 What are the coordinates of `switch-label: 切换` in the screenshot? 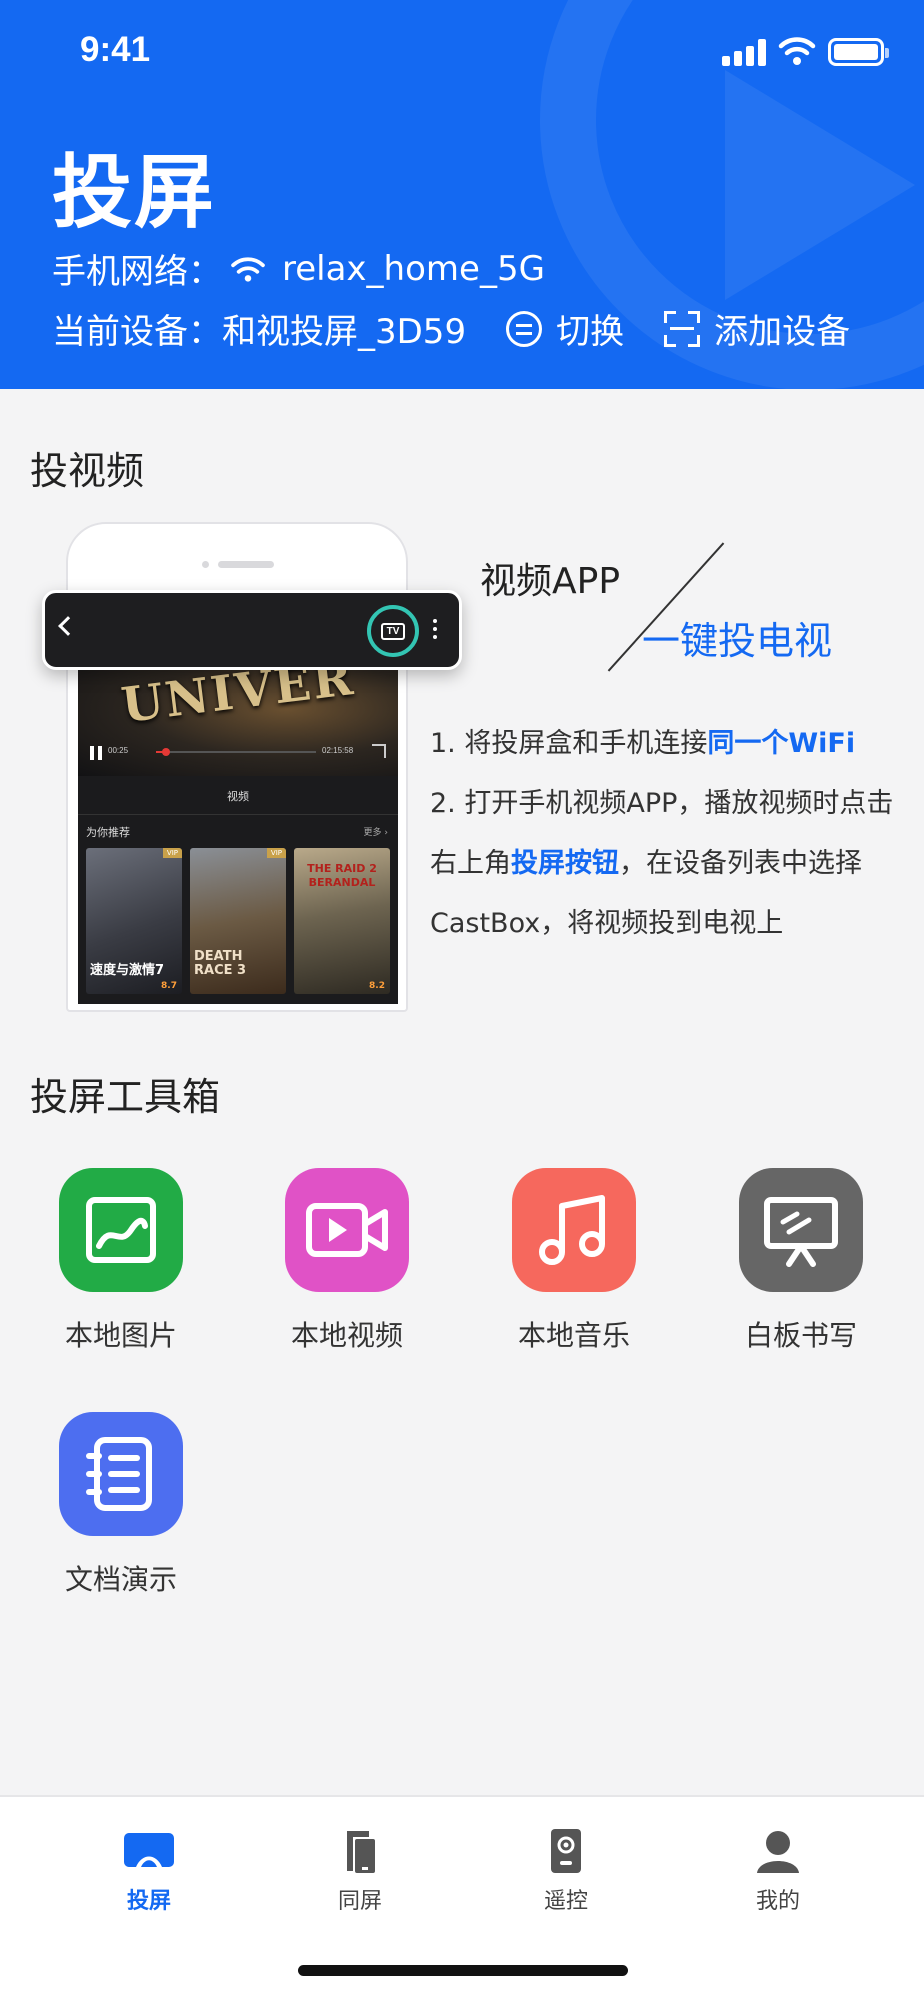 It's located at (590, 332).